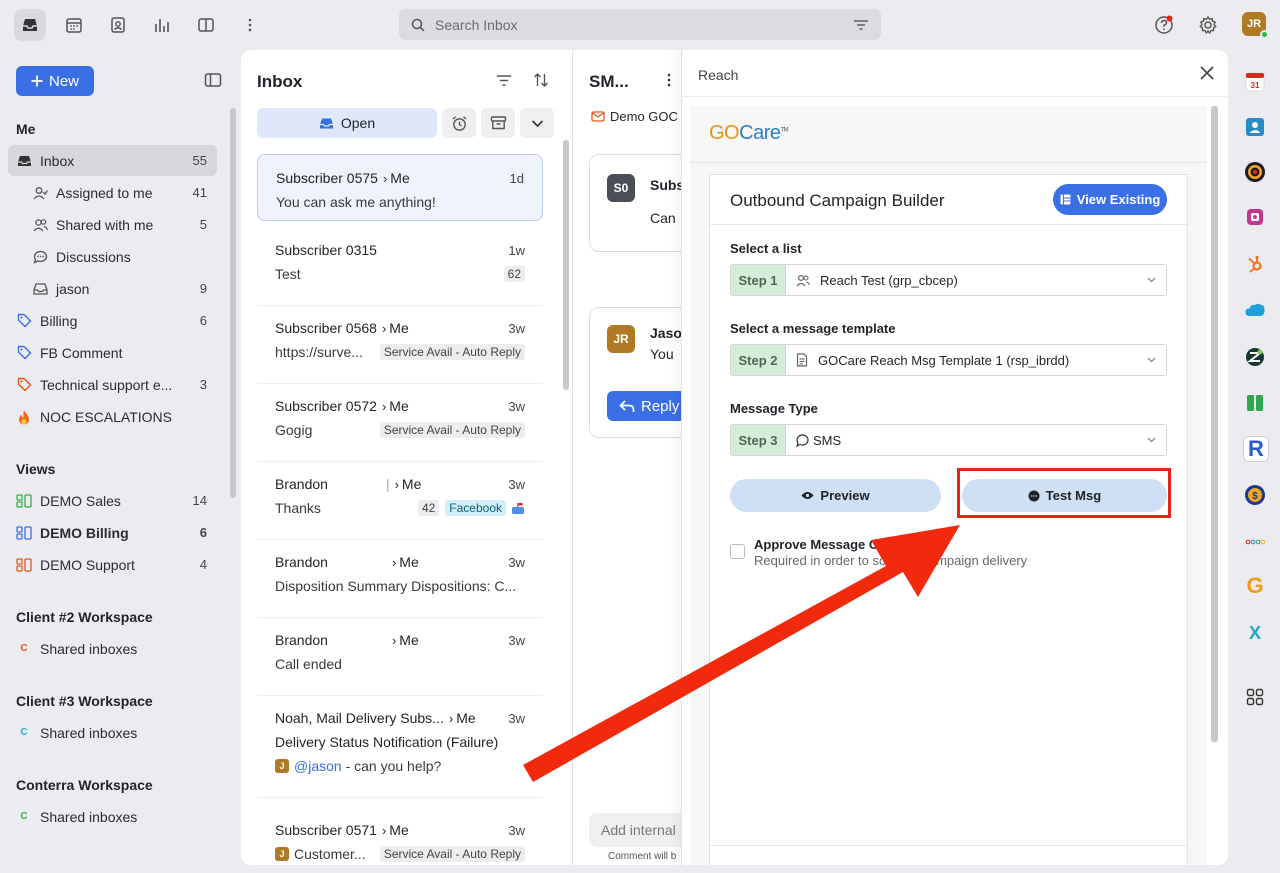 Image resolution: width=1280 pixels, height=873 pixels. Describe the element at coordinates (1255, 403) in the screenshot. I see `book-app-icon` at that location.